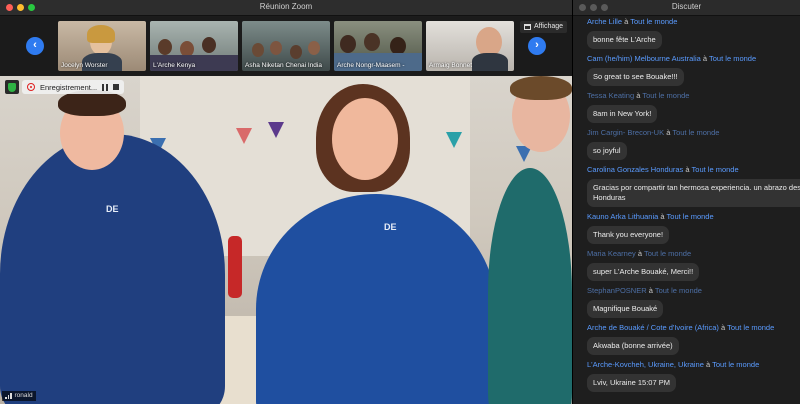 The height and width of the screenshot is (404, 800). Describe the element at coordinates (645, 364) in the screenshot. I see `message-sender: L'Arche-Kovcheh, Ukraine, Ukraine` at that location.